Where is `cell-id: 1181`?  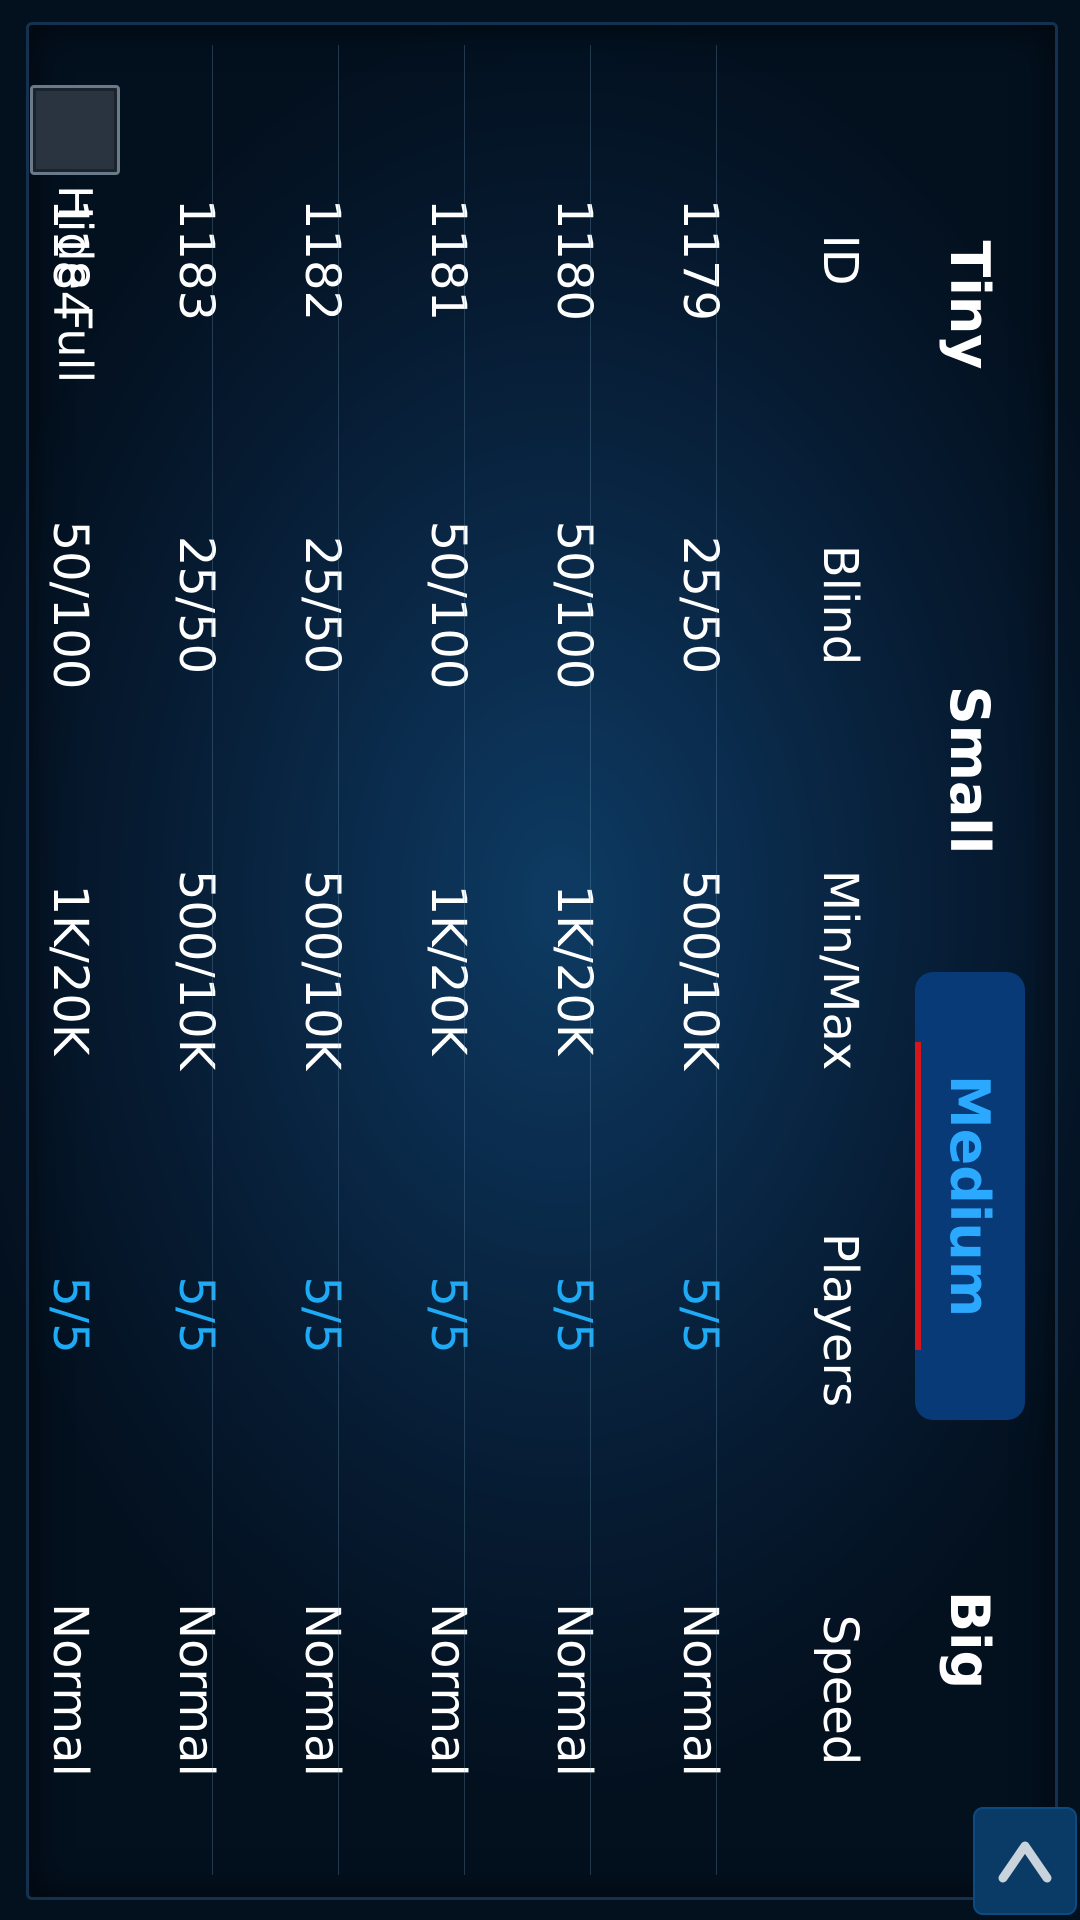
cell-id: 1181 is located at coordinates (448, 260).